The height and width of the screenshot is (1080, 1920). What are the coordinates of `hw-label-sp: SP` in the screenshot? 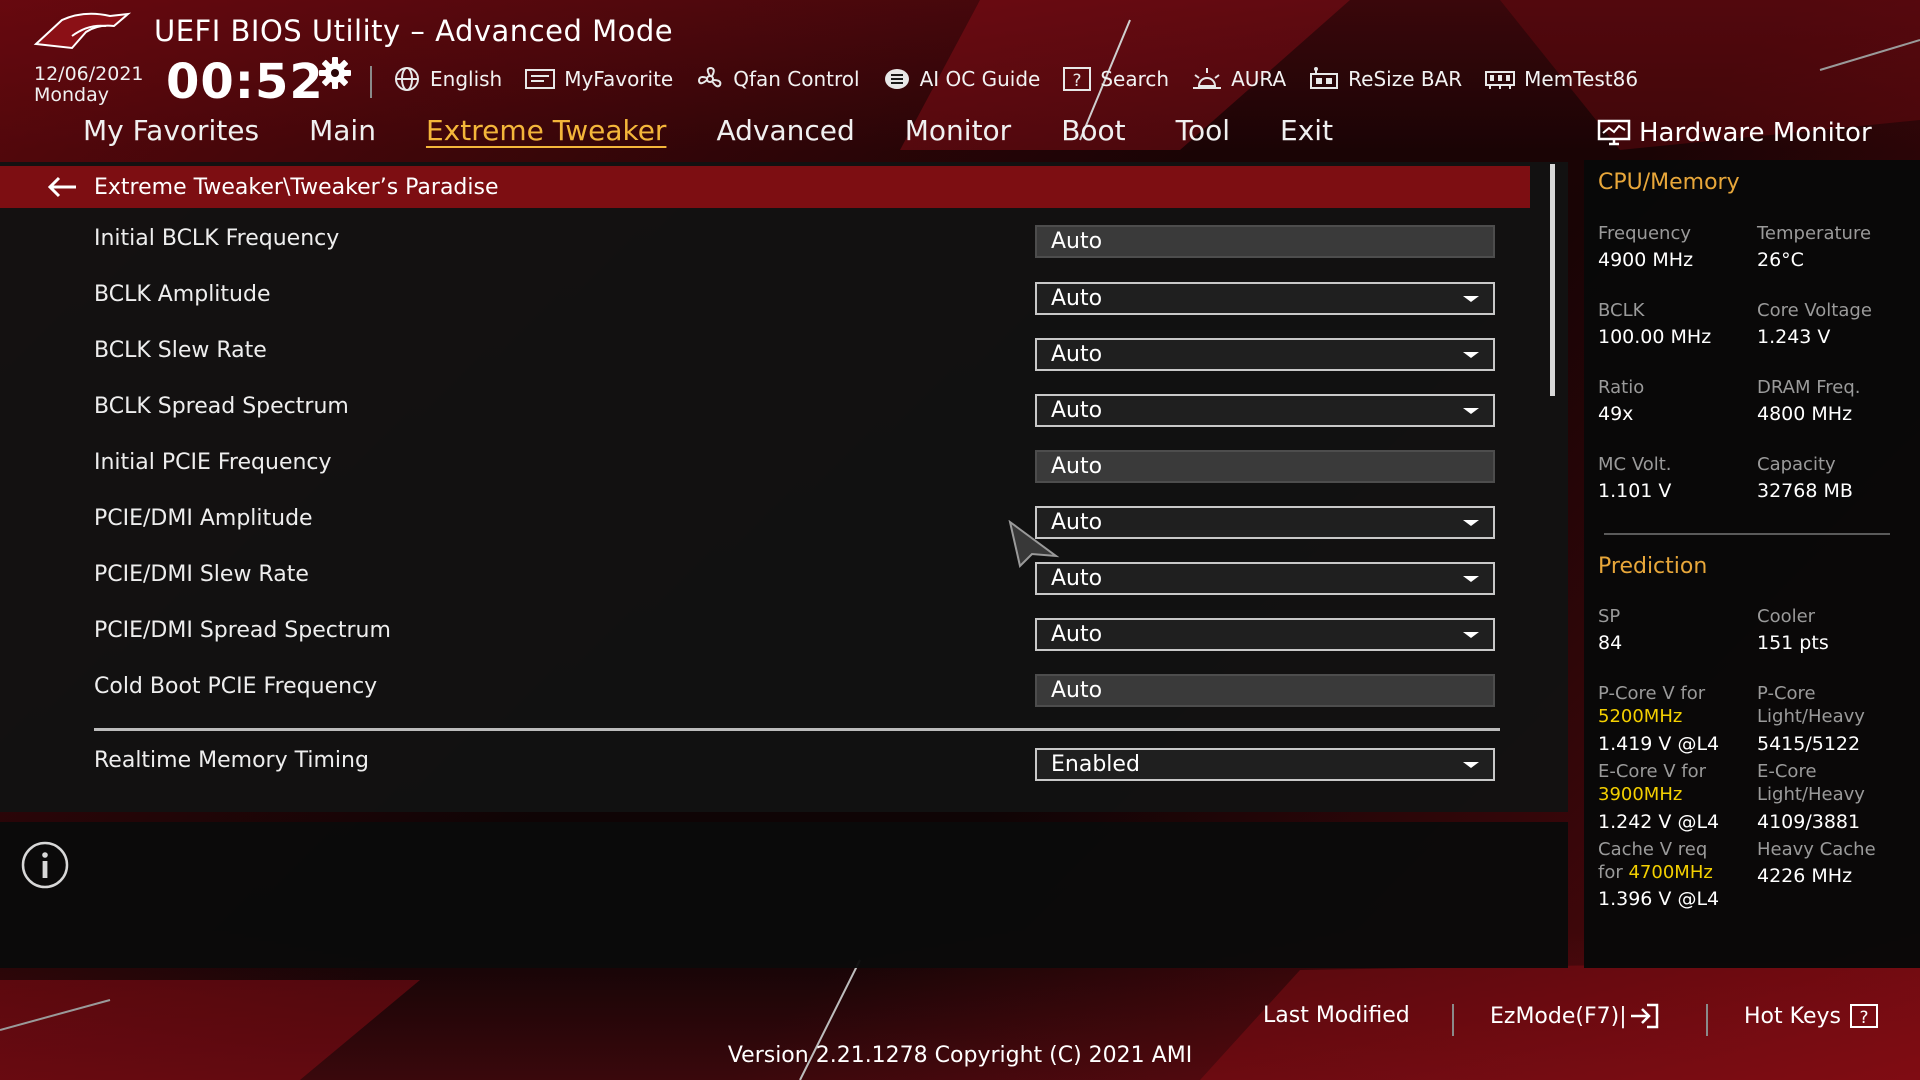 It's located at (1609, 616).